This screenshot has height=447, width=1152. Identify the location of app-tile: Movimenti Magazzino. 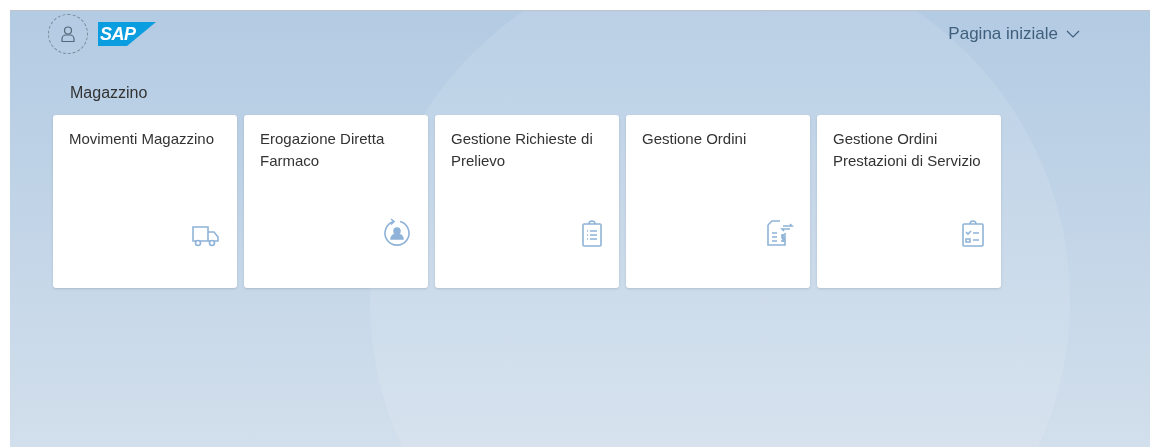
(145, 201).